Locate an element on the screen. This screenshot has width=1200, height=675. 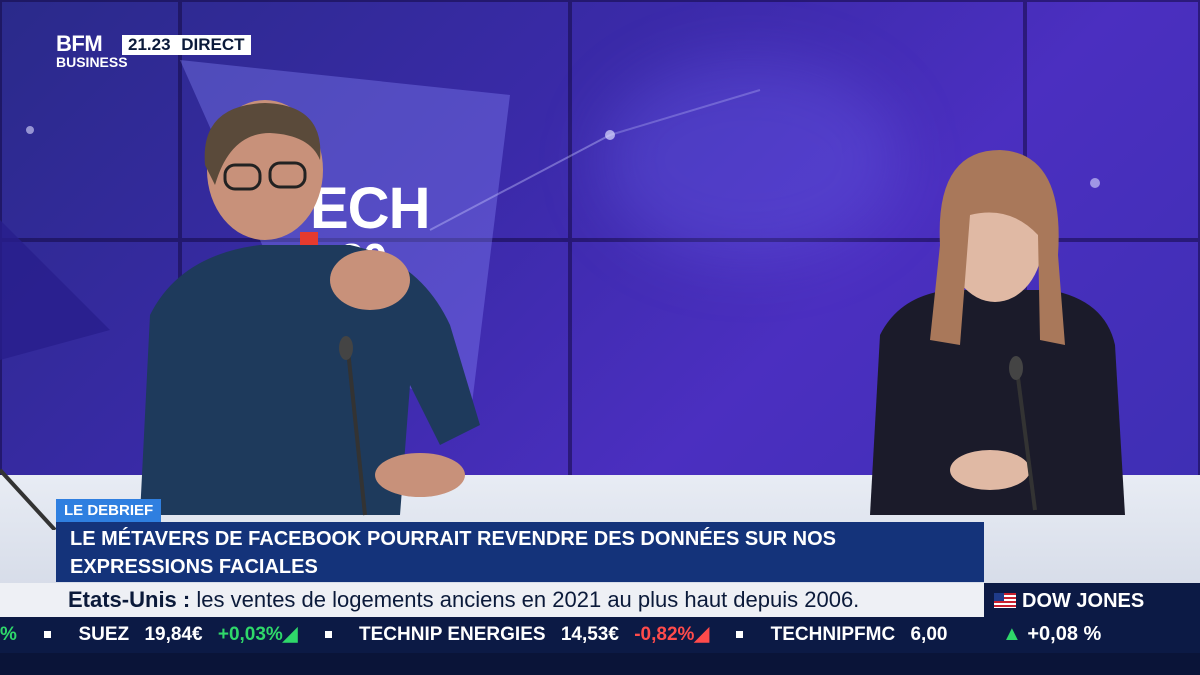
stock-name: SUEZ is located at coordinates (104, 634).